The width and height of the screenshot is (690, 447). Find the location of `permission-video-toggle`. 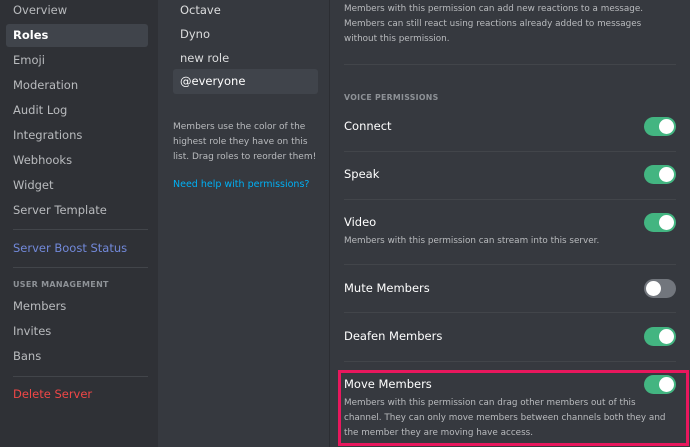

permission-video-toggle is located at coordinates (660, 222).